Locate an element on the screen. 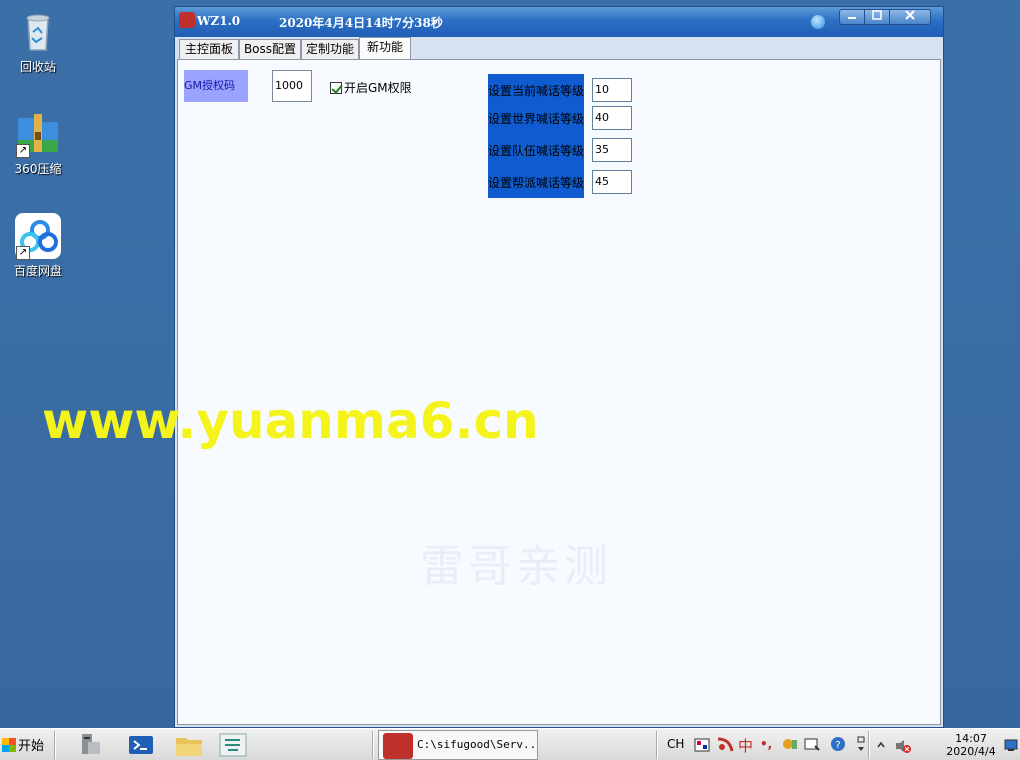  maximize-button is located at coordinates (877, 17).